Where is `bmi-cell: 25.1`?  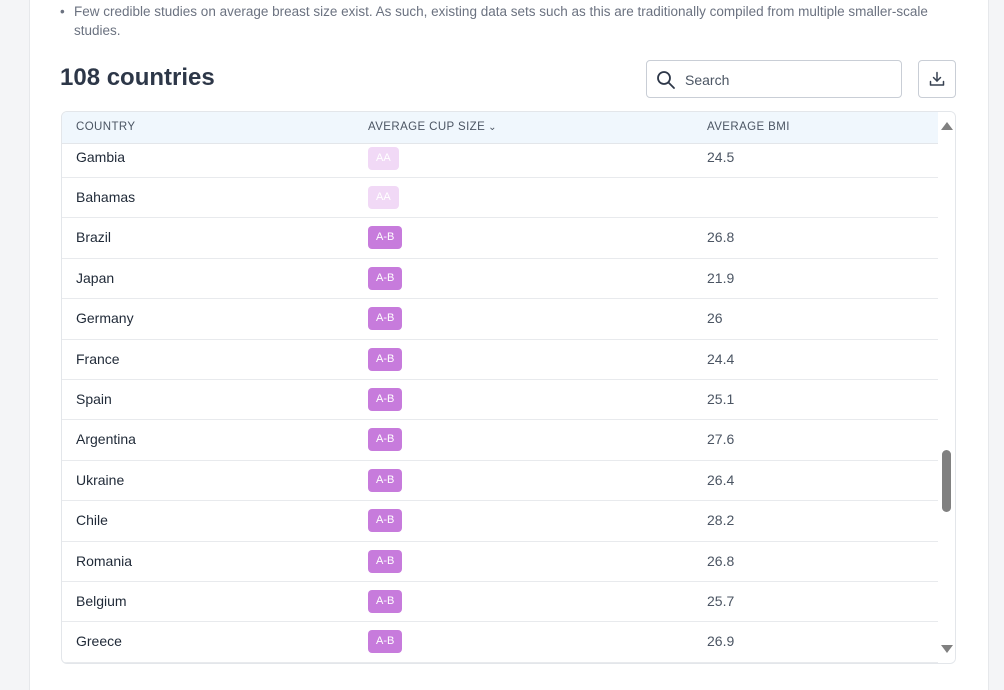
bmi-cell: 25.1 is located at coordinates (721, 398).